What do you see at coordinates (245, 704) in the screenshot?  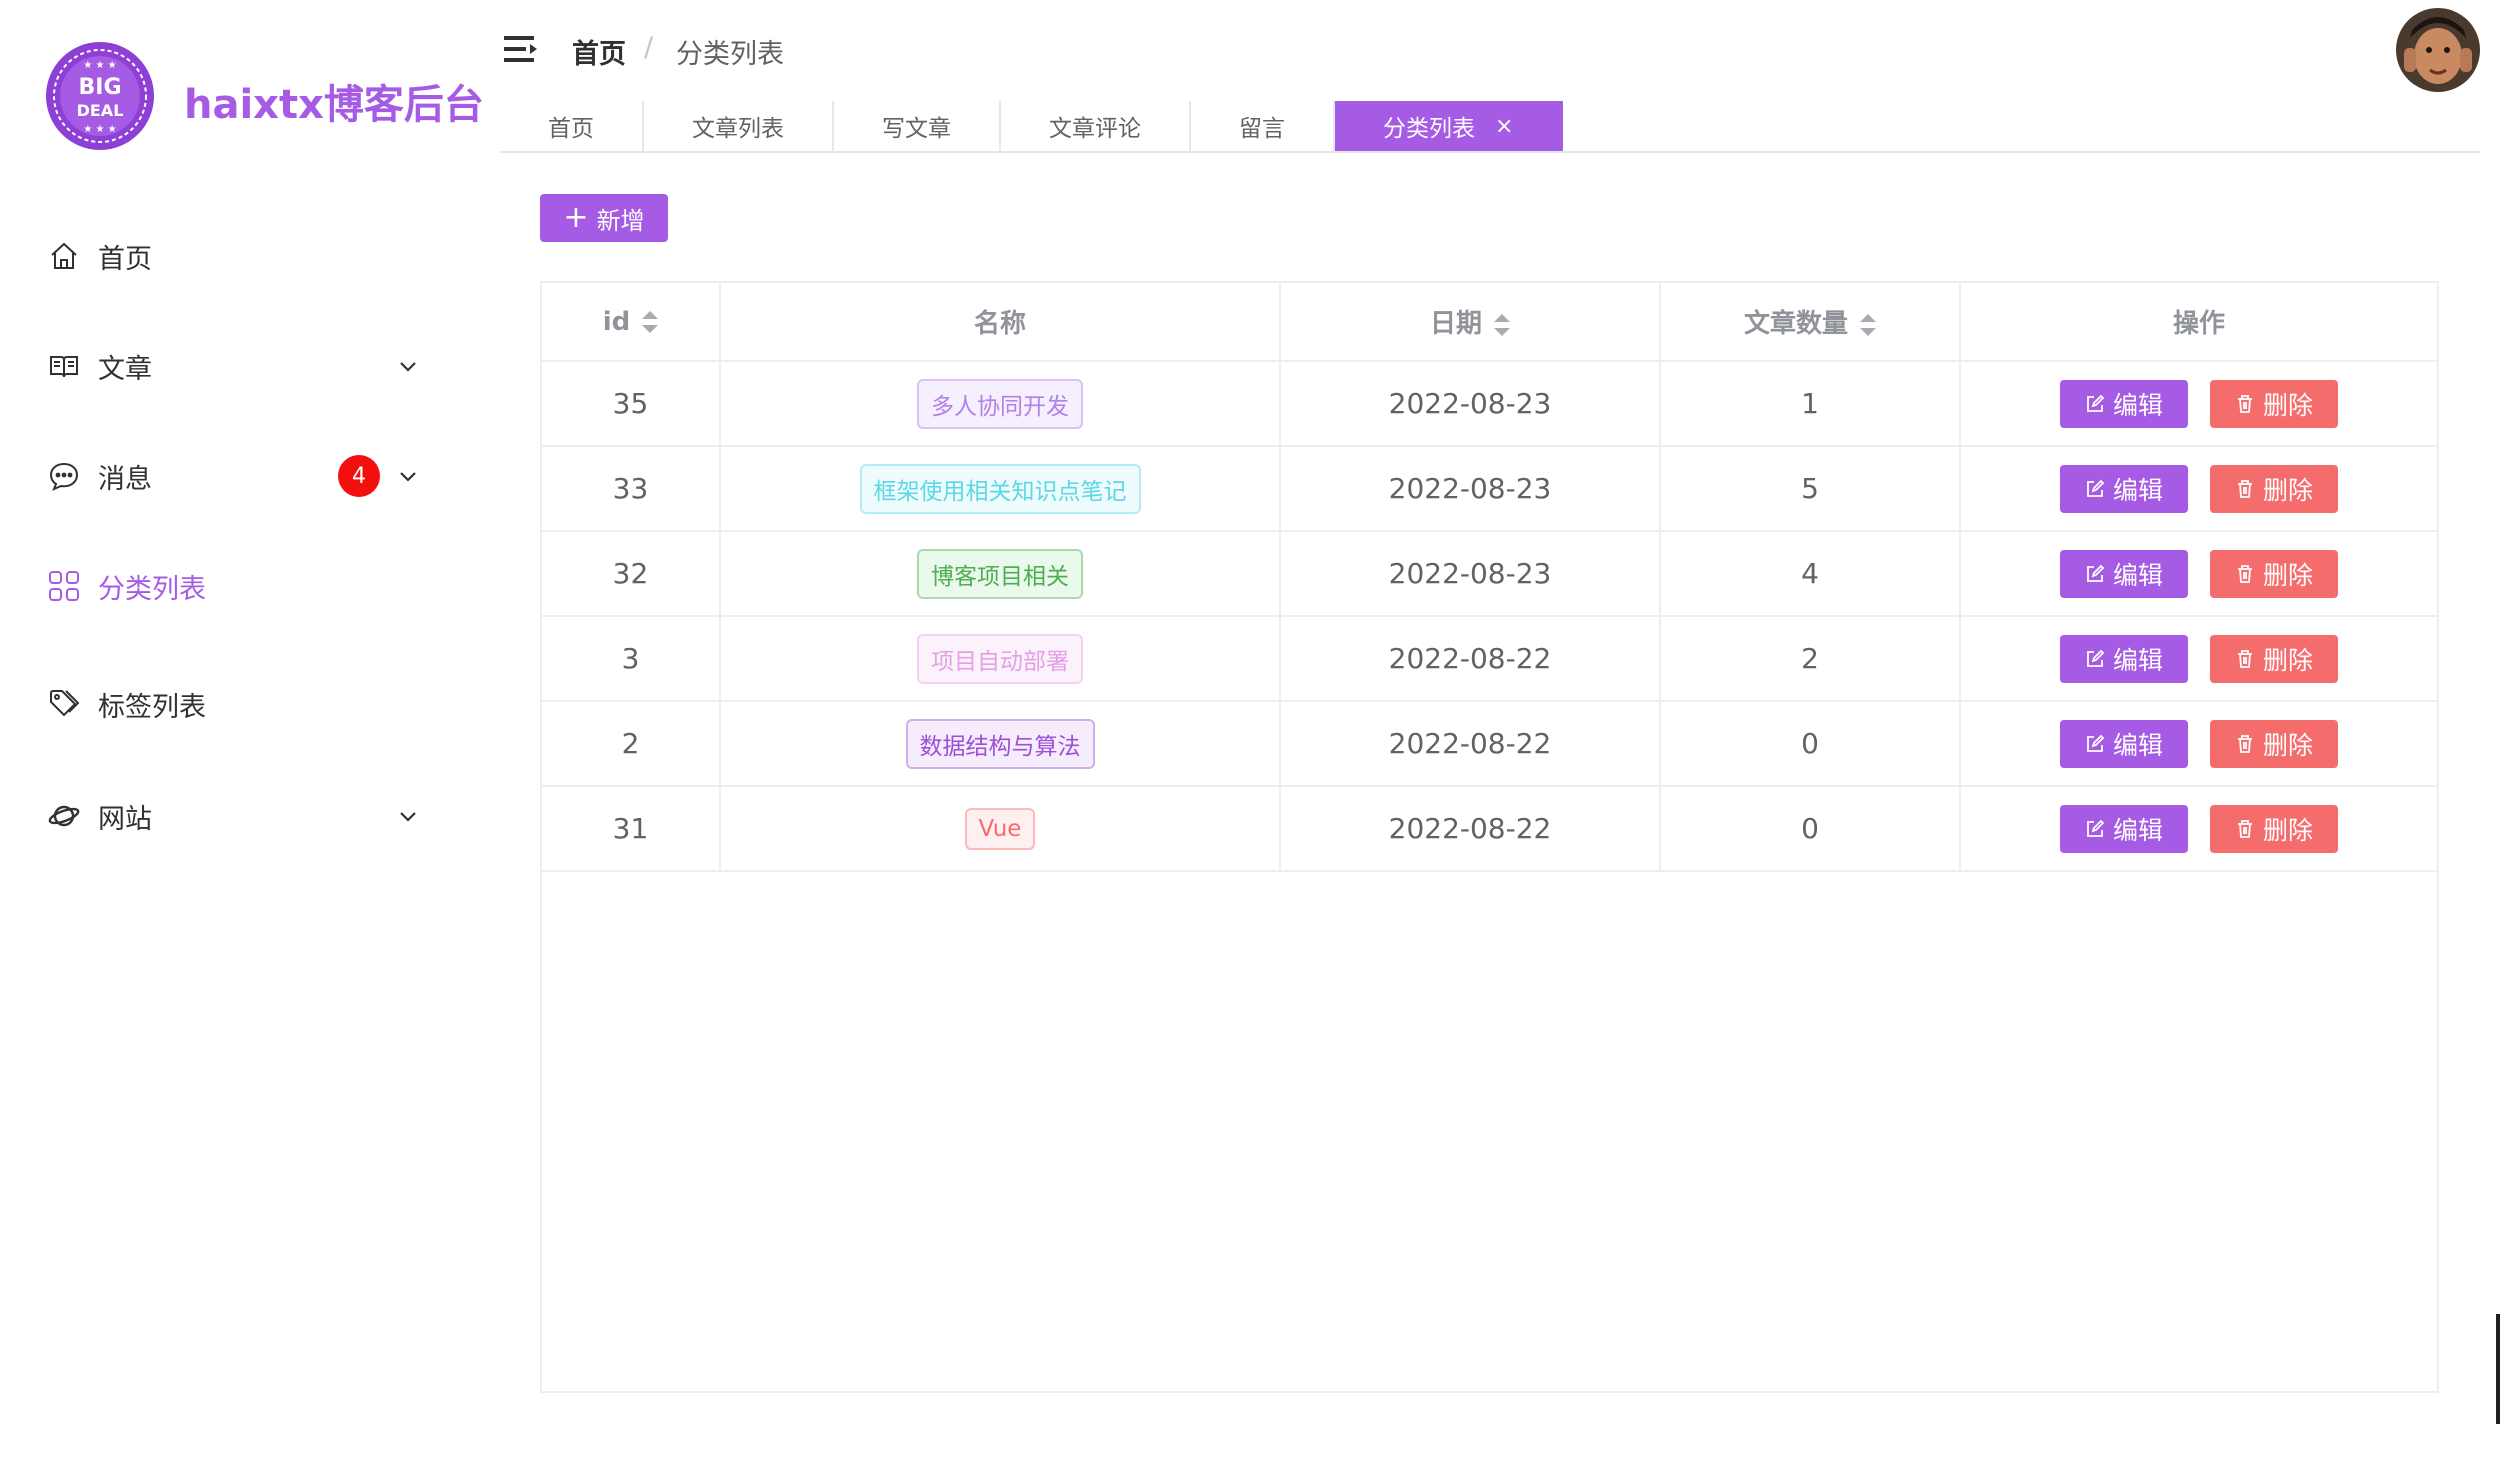 I see `sidebar-item-tags: 标签列表` at bounding box center [245, 704].